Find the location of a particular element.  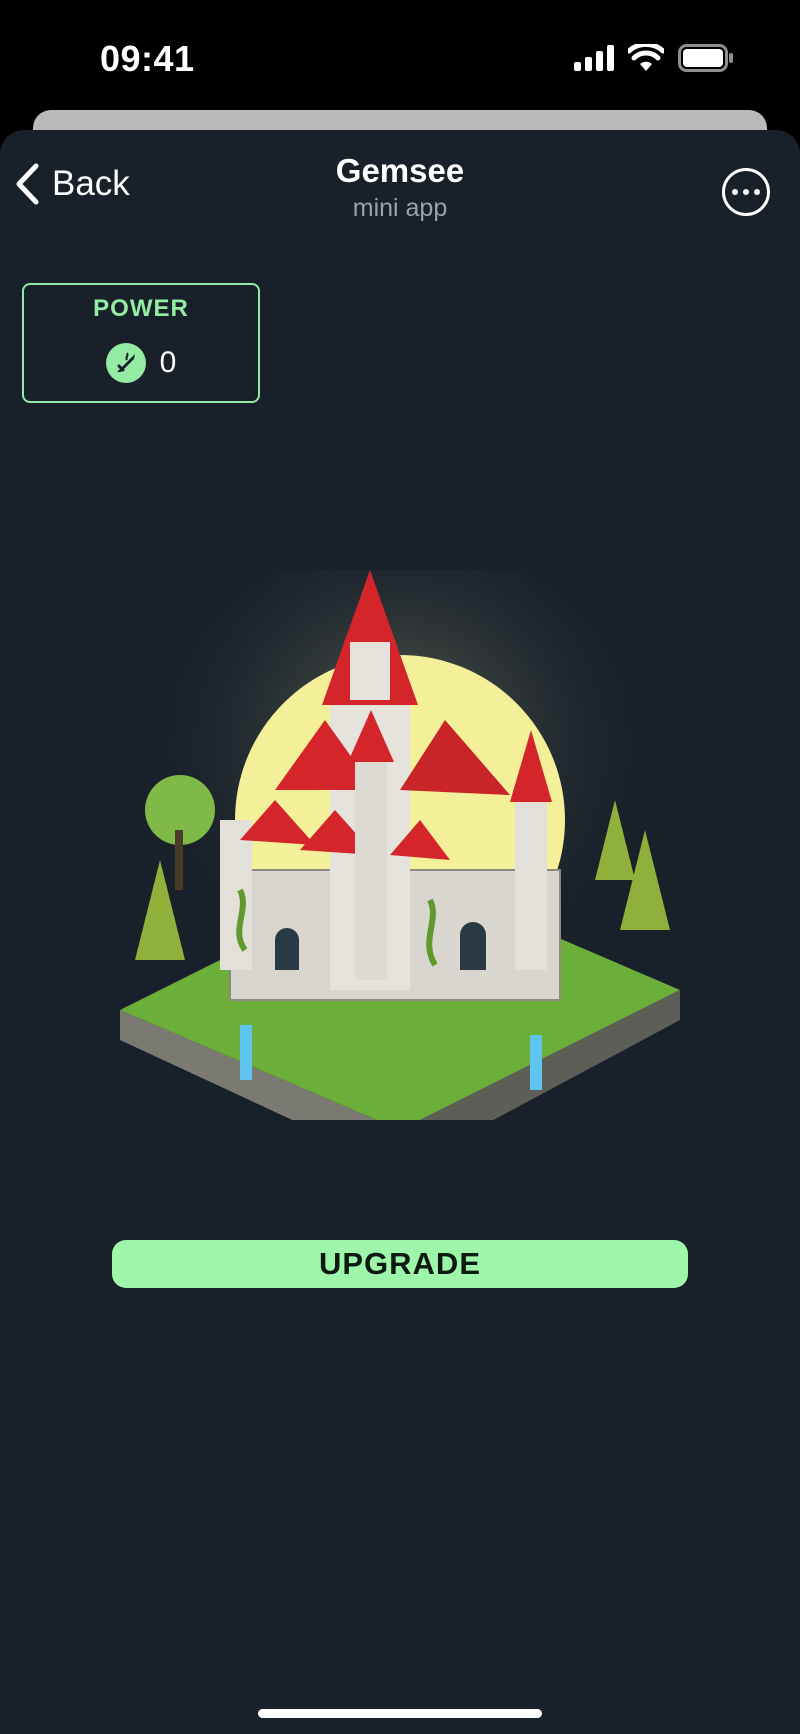

home-indicator is located at coordinates (400, 1713).